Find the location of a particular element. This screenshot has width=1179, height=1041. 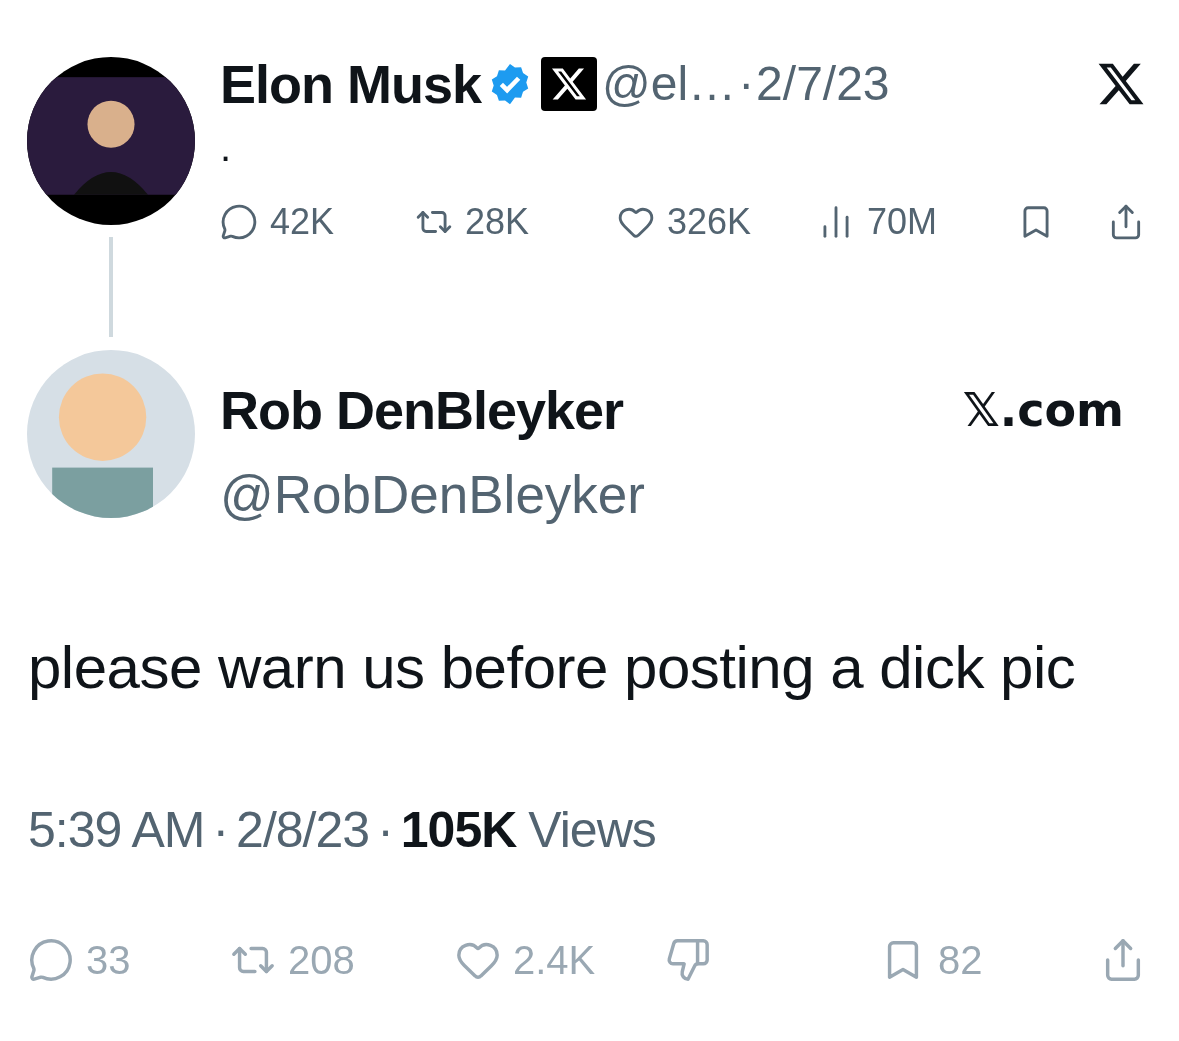

reply-icon is located at coordinates (239, 222).